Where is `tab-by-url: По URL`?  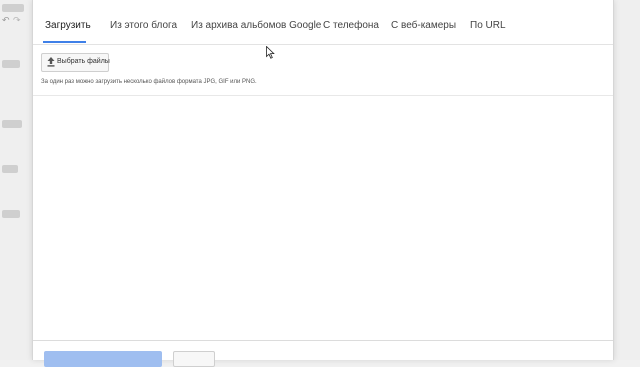
tab-by-url: По URL is located at coordinates (488, 25).